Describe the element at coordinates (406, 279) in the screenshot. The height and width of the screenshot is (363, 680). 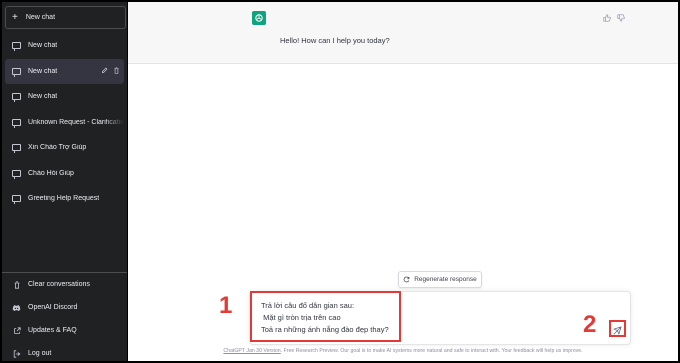
I see `refresh-icon` at that location.